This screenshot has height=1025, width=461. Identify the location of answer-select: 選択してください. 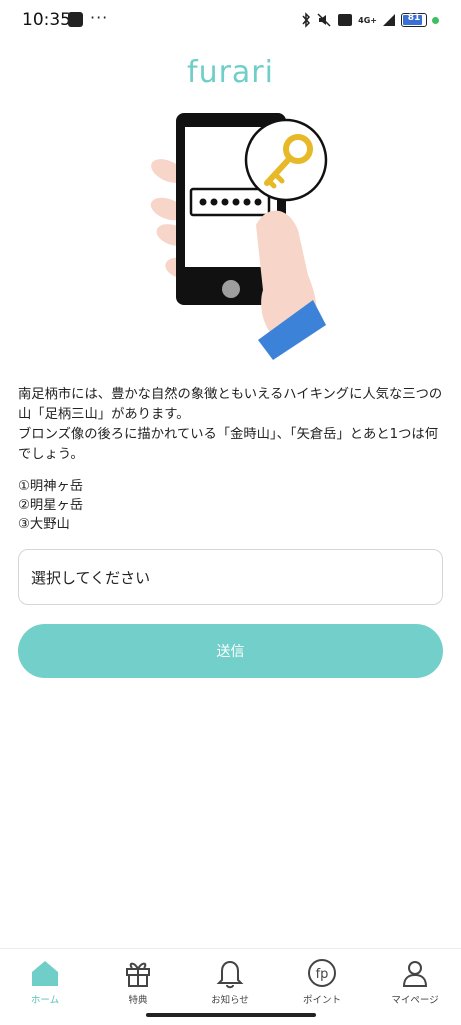
(230, 577).